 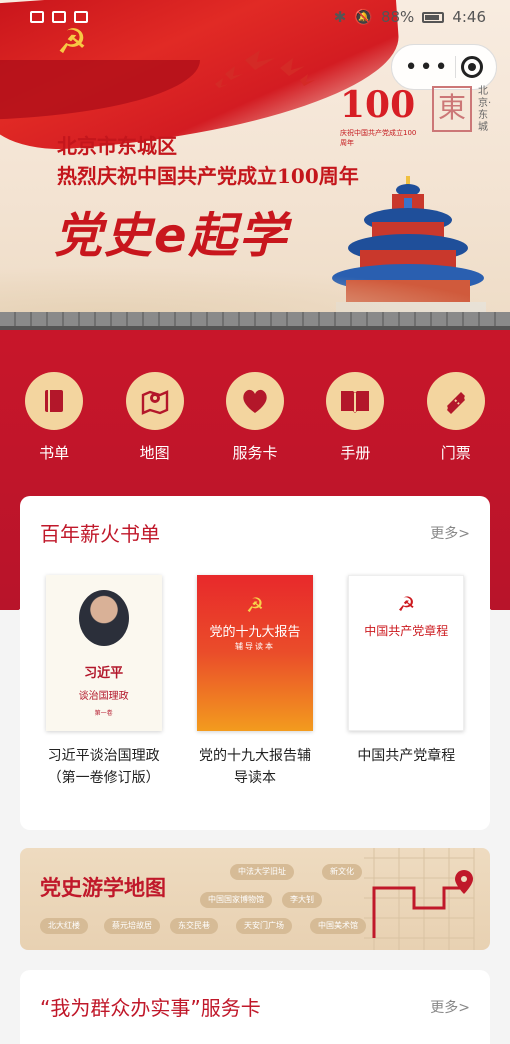 I want to click on seal-caption: 北京·东城, so click(x=485, y=109).